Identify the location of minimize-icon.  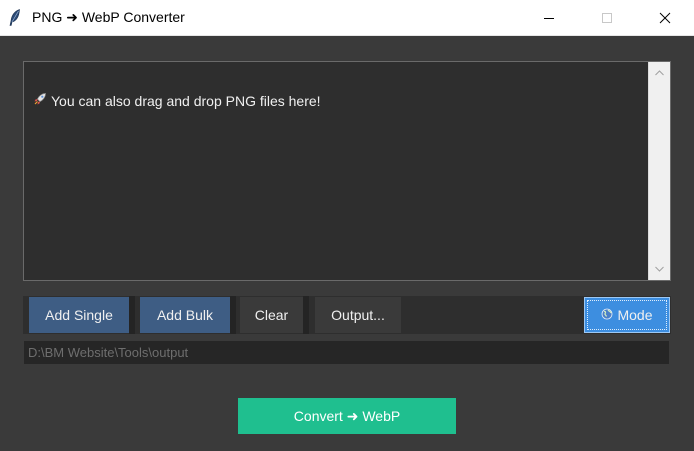
(549, 18).